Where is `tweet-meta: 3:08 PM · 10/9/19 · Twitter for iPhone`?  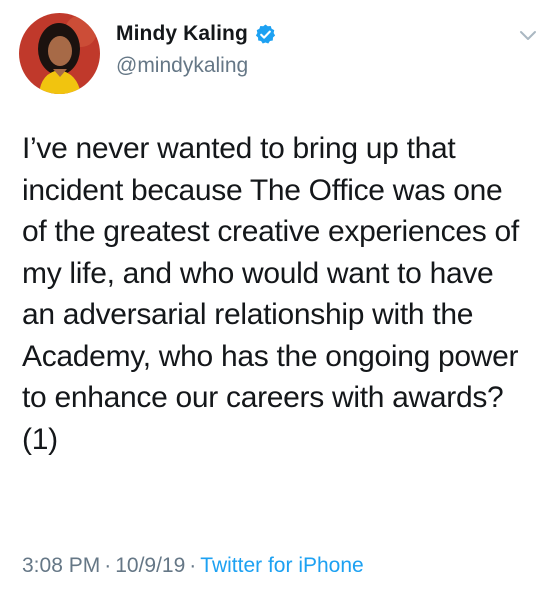
tweet-meta: 3:08 PM · 10/9/19 · Twitter for iPhone is located at coordinates (193, 566).